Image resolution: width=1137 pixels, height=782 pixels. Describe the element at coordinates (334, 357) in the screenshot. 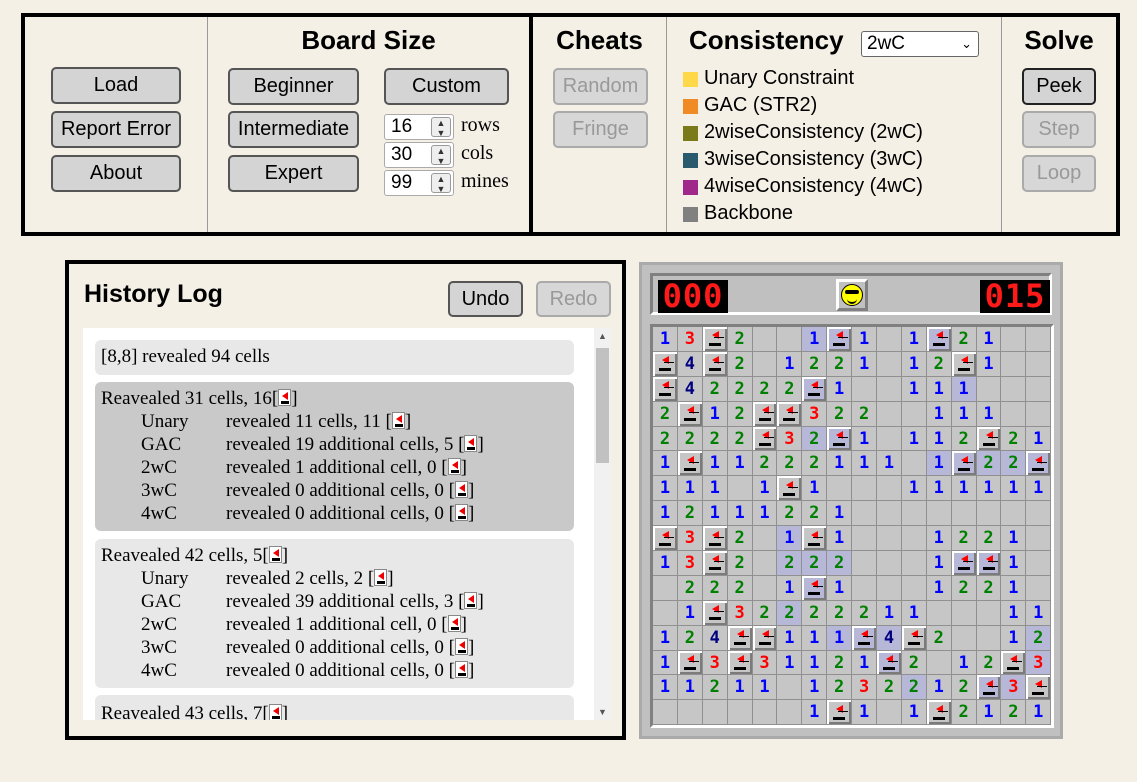

I see `history-entry: [8,8] revealed 94 cells` at that location.